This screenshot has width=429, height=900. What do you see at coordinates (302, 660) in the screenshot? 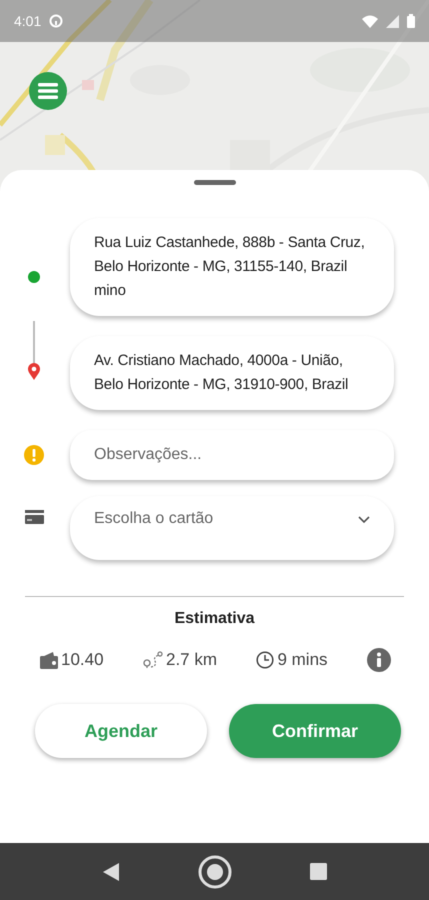
I see `duration-text: 9 mins` at bounding box center [302, 660].